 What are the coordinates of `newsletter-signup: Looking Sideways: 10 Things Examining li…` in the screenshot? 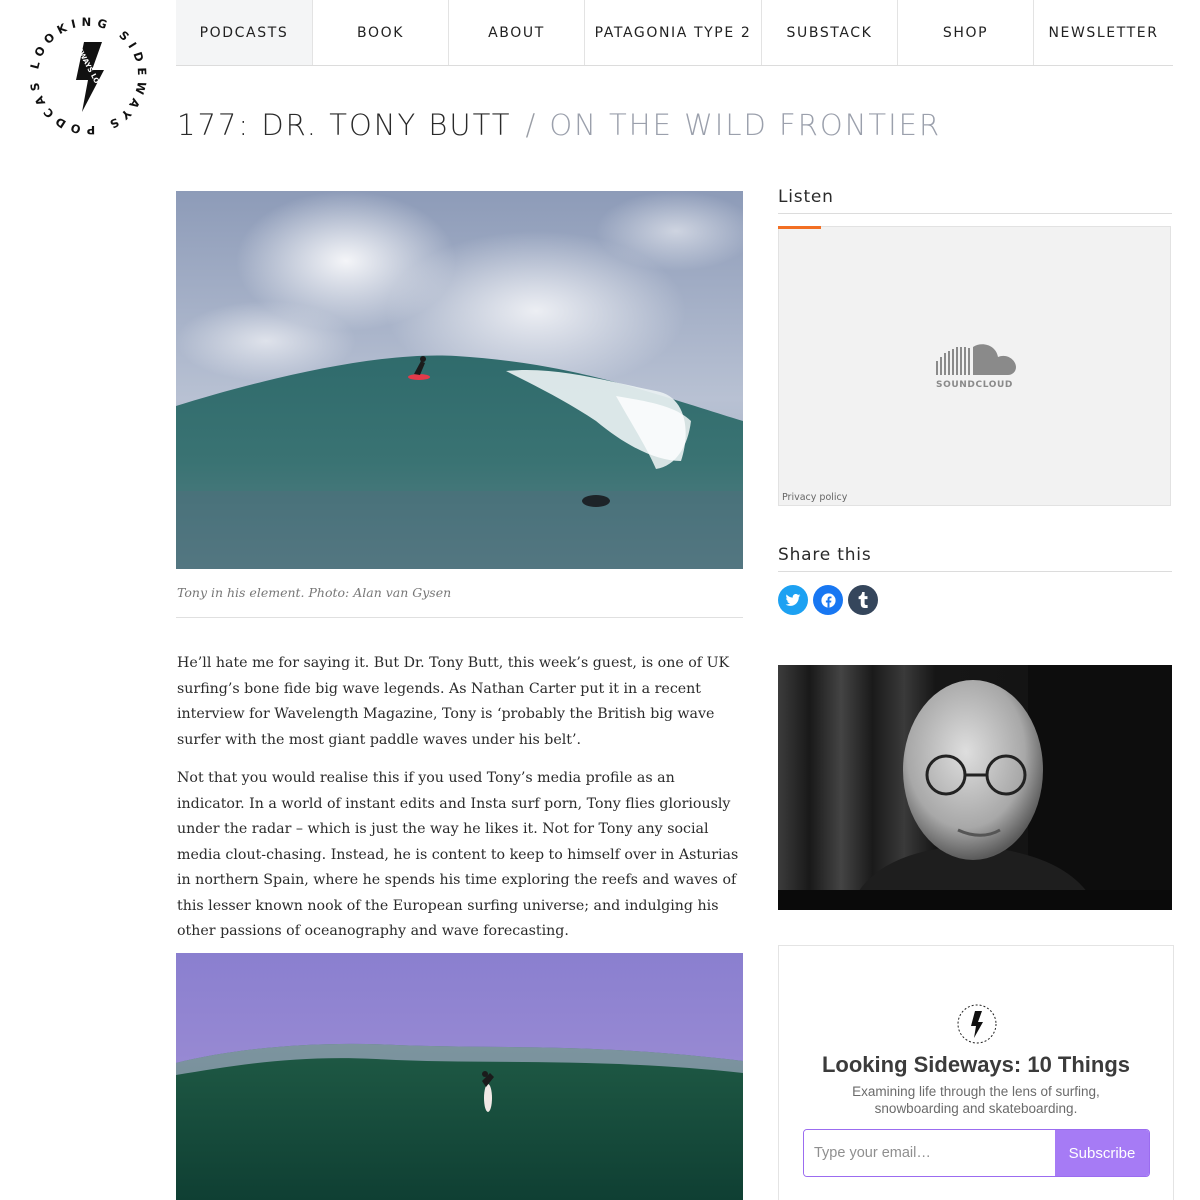 It's located at (976, 1072).